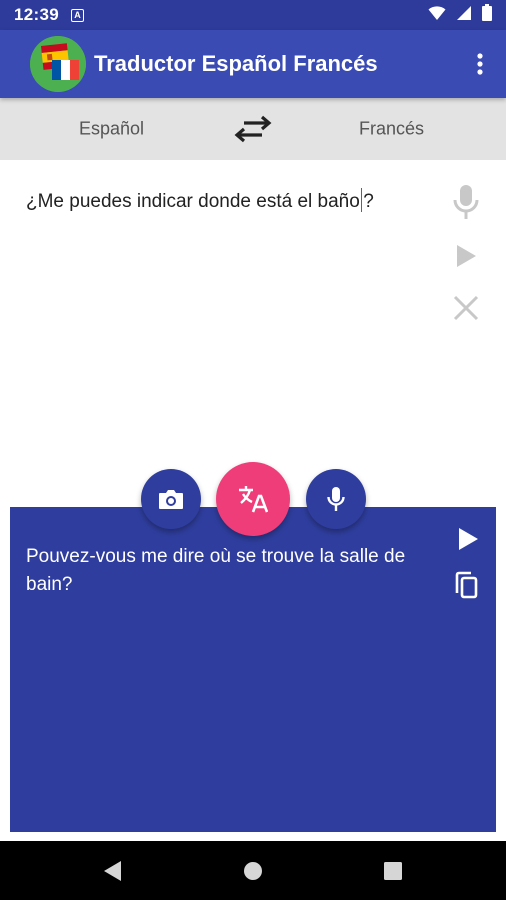 The height and width of the screenshot is (900, 506). I want to click on camera-button, so click(171, 499).